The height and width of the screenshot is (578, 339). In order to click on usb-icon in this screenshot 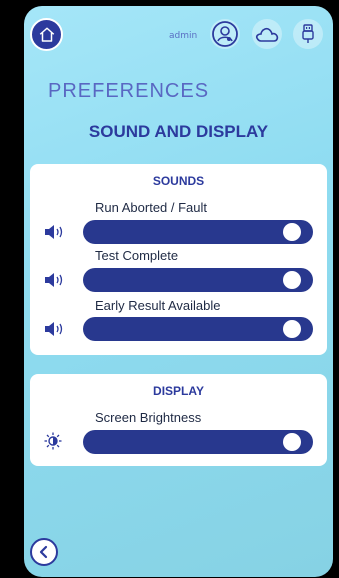, I will do `click(308, 33)`.